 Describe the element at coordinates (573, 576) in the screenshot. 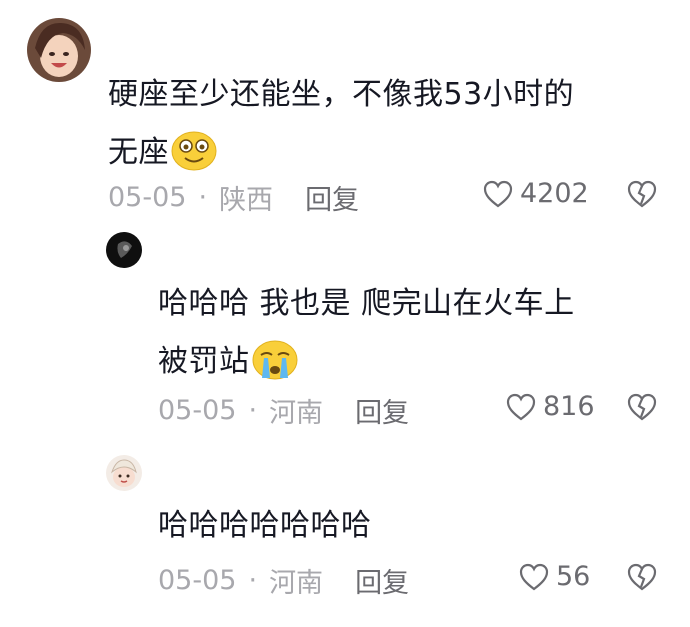

I see `like-count: 56` at that location.